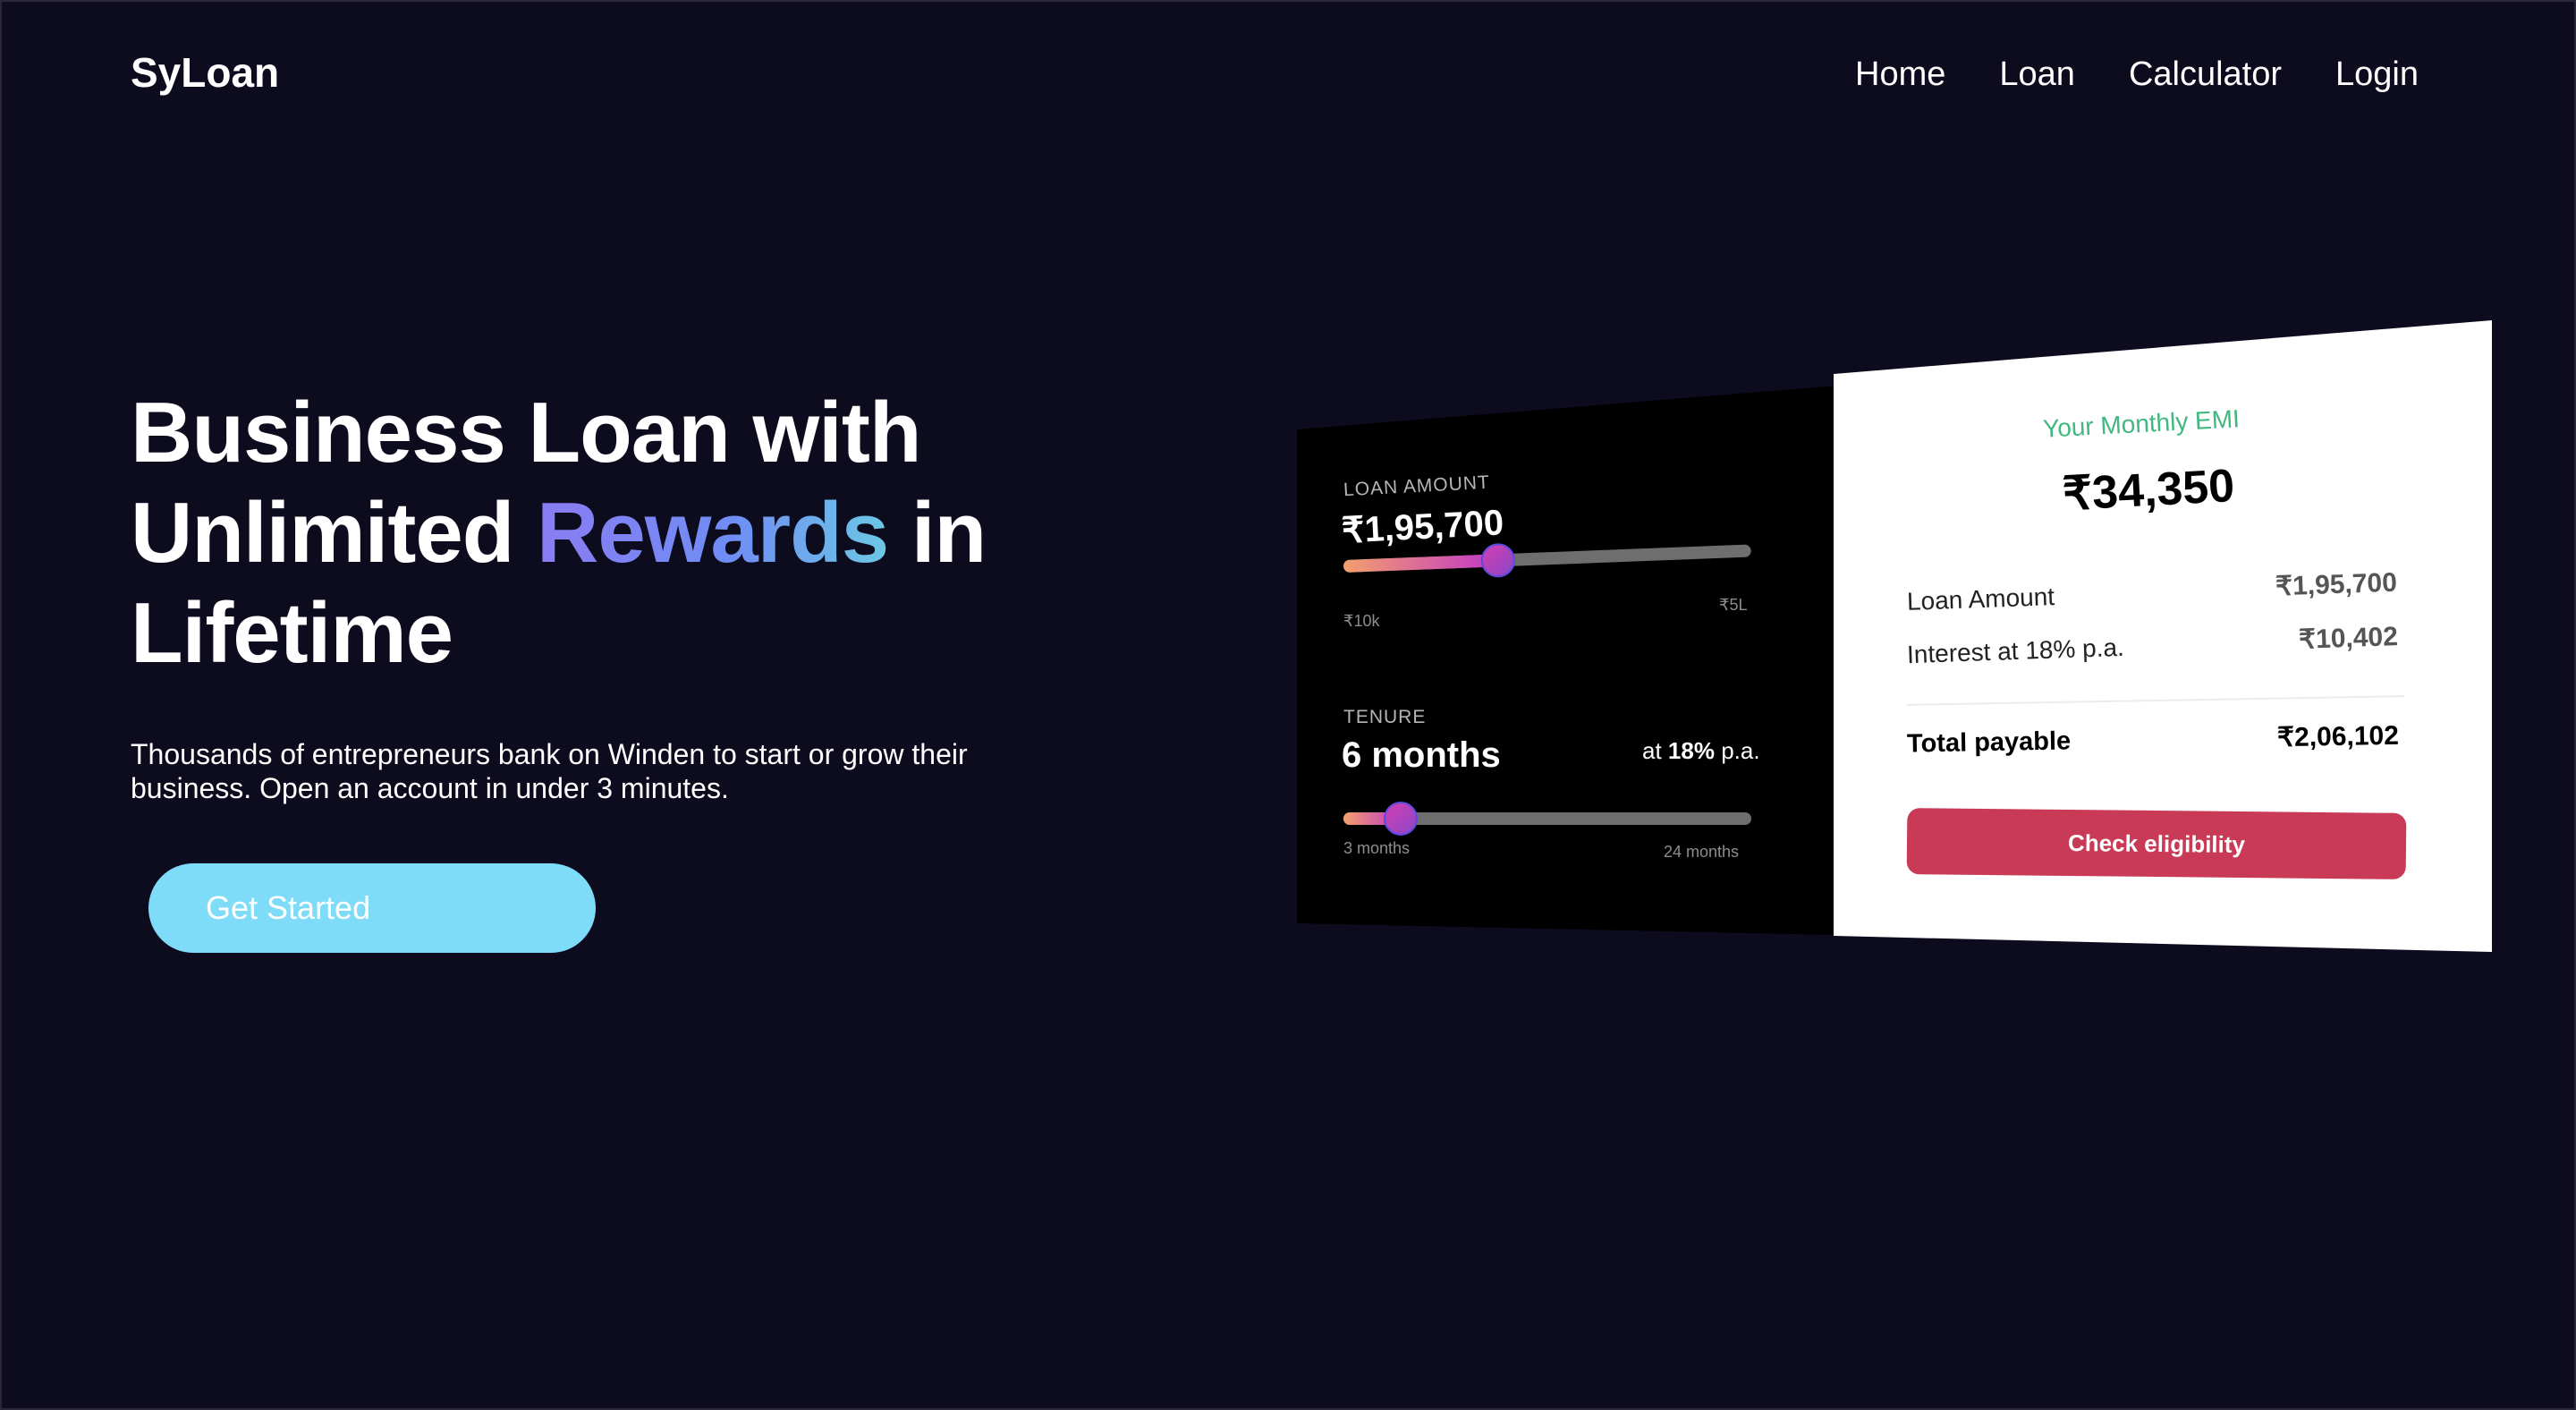 Image resolution: width=2576 pixels, height=1410 pixels. What do you see at coordinates (2148, 490) in the screenshot?
I see `monthly-emi-value: ₹34,350` at bounding box center [2148, 490].